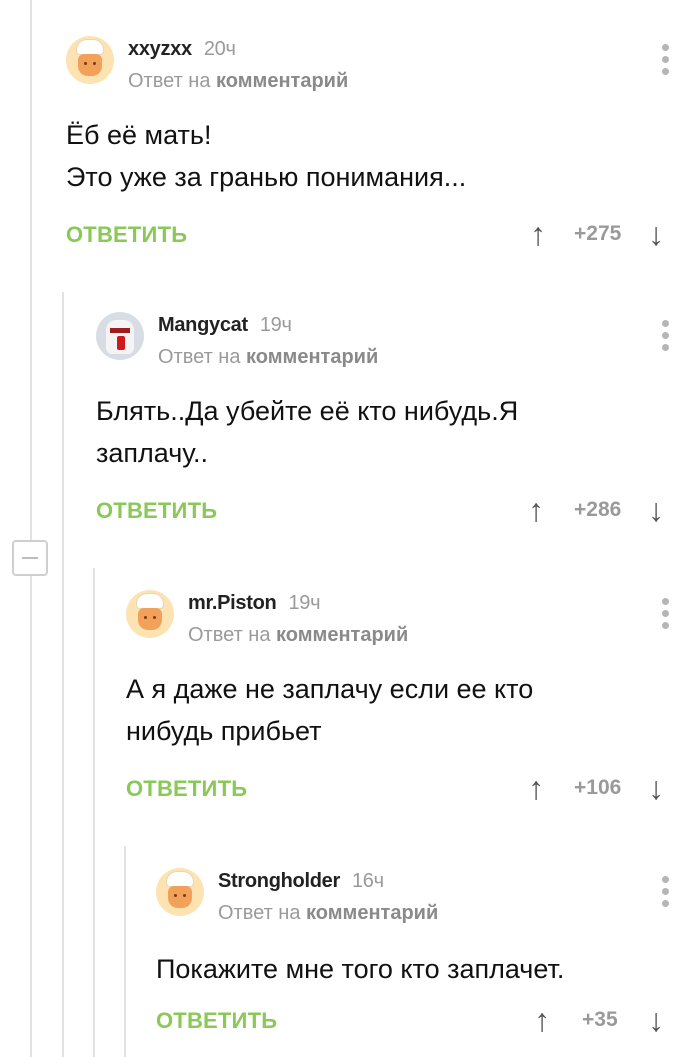 The width and height of the screenshot is (700, 1057). I want to click on rating-score: +286, so click(598, 509).